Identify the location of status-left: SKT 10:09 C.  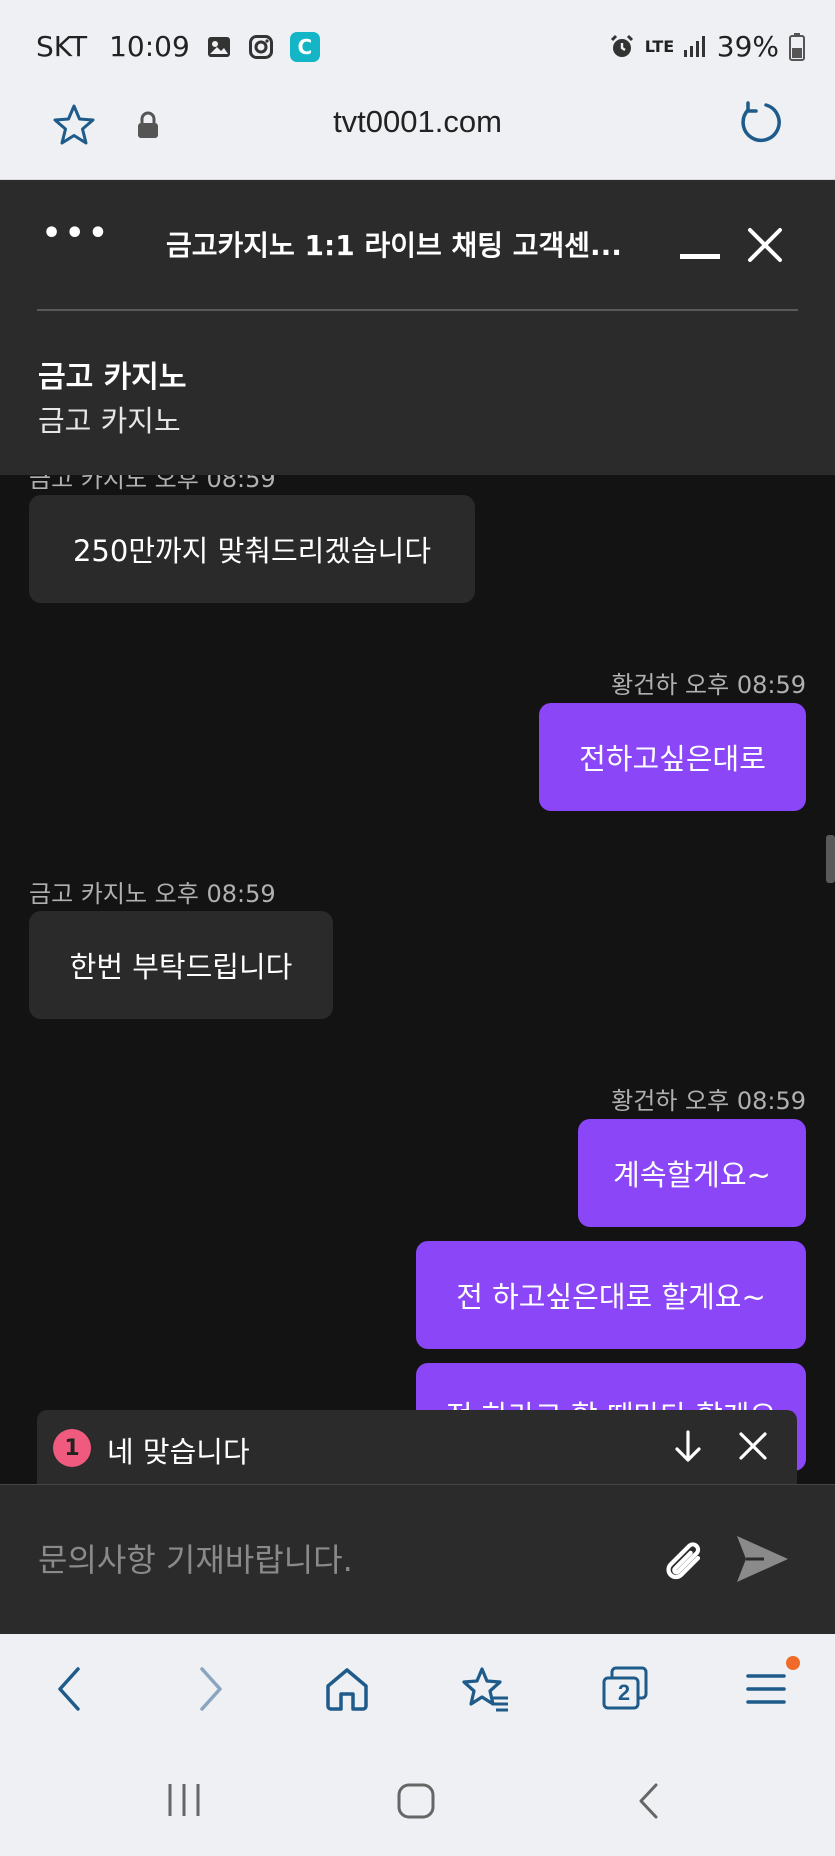
(178, 46).